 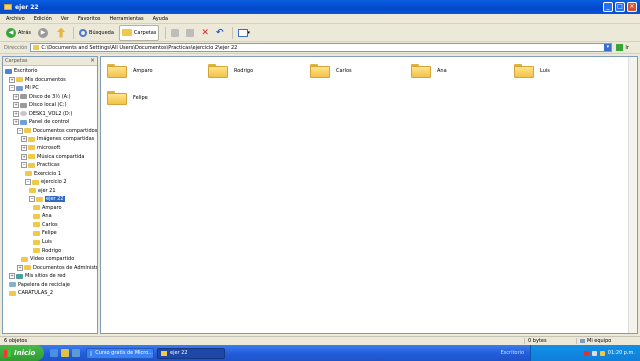 I want to click on tree-item: + Documentos de Administrador, so click(x=57, y=268).